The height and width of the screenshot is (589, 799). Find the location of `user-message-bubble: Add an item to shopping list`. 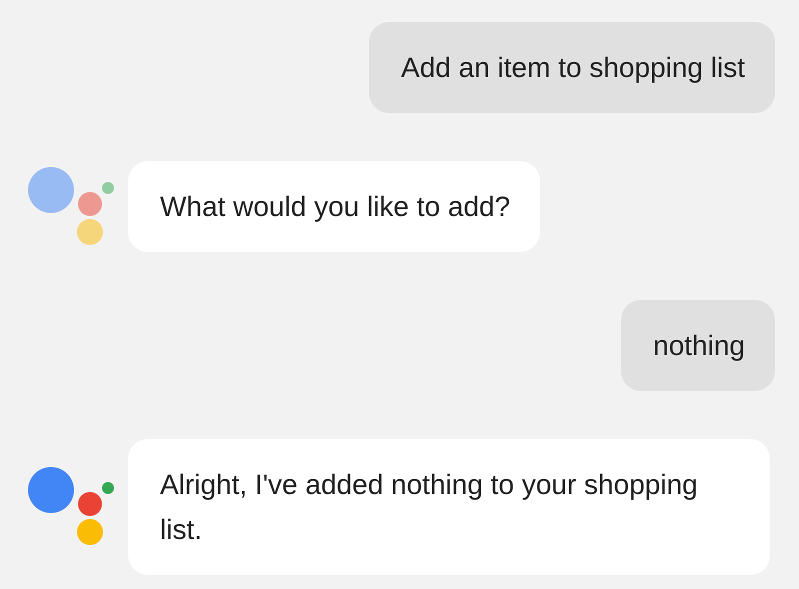

user-message-bubble: Add an item to shopping list is located at coordinates (572, 67).